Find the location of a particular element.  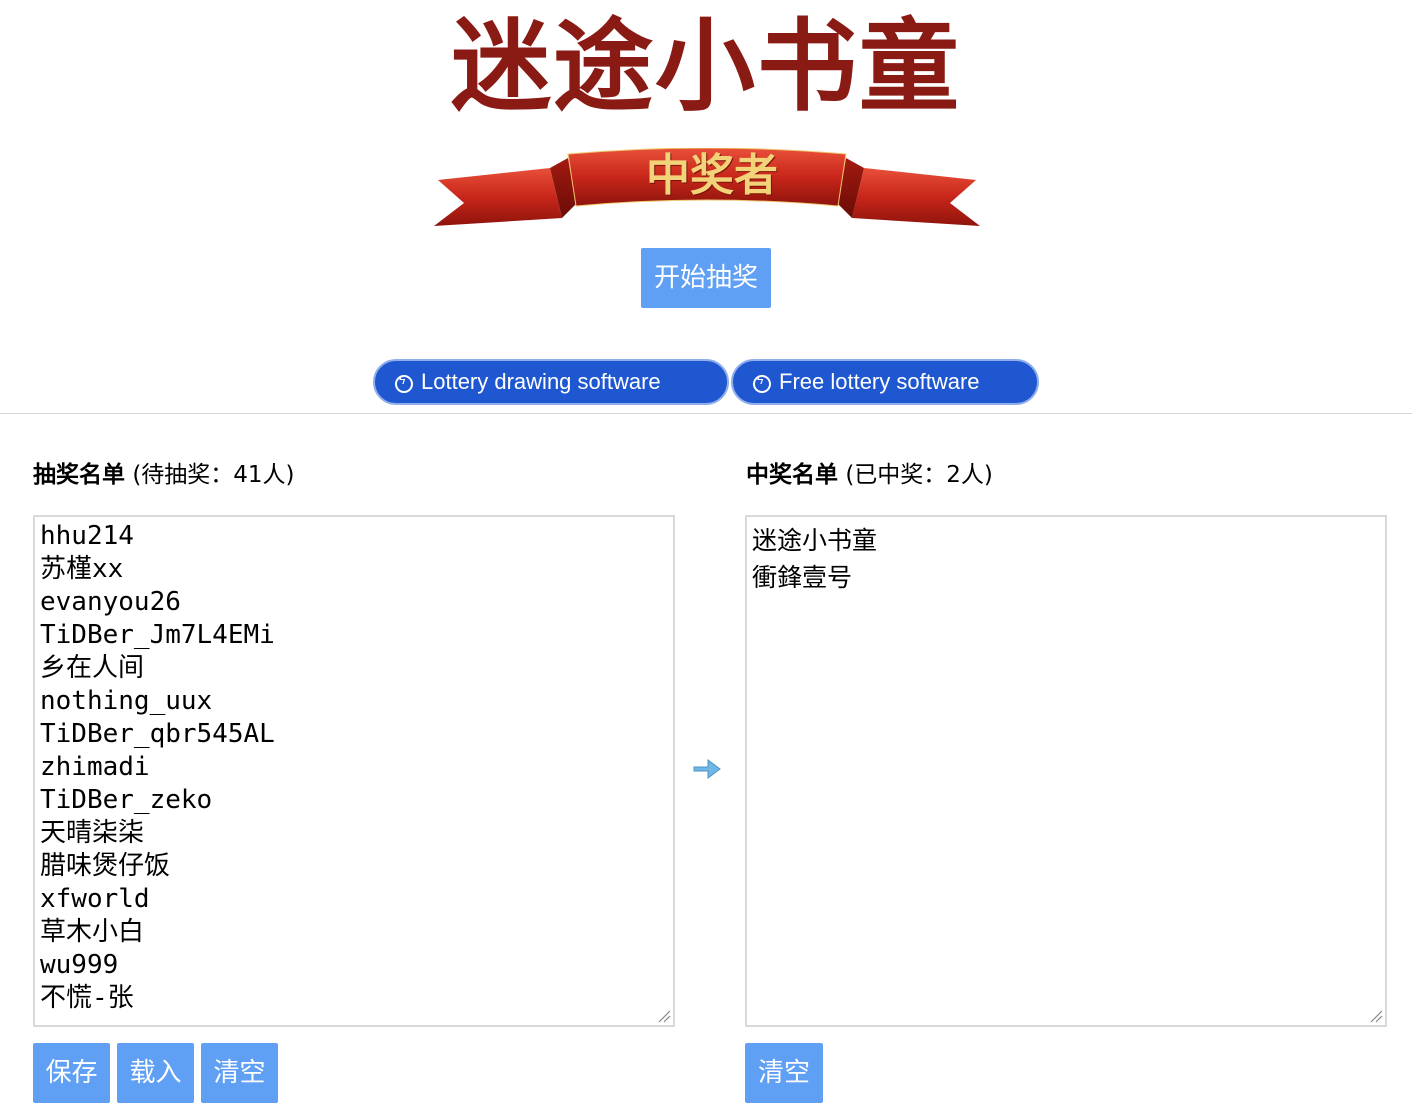

list-item: 苏槿xx is located at coordinates (82, 569).